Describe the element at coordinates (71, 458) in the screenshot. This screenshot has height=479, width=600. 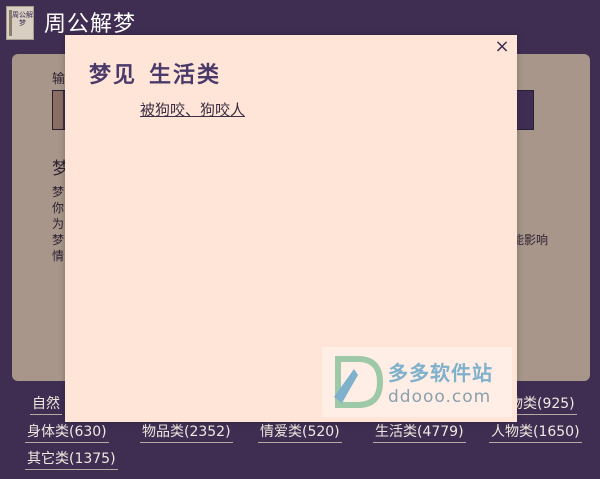
I see `category-other: 其它类(1375)` at that location.